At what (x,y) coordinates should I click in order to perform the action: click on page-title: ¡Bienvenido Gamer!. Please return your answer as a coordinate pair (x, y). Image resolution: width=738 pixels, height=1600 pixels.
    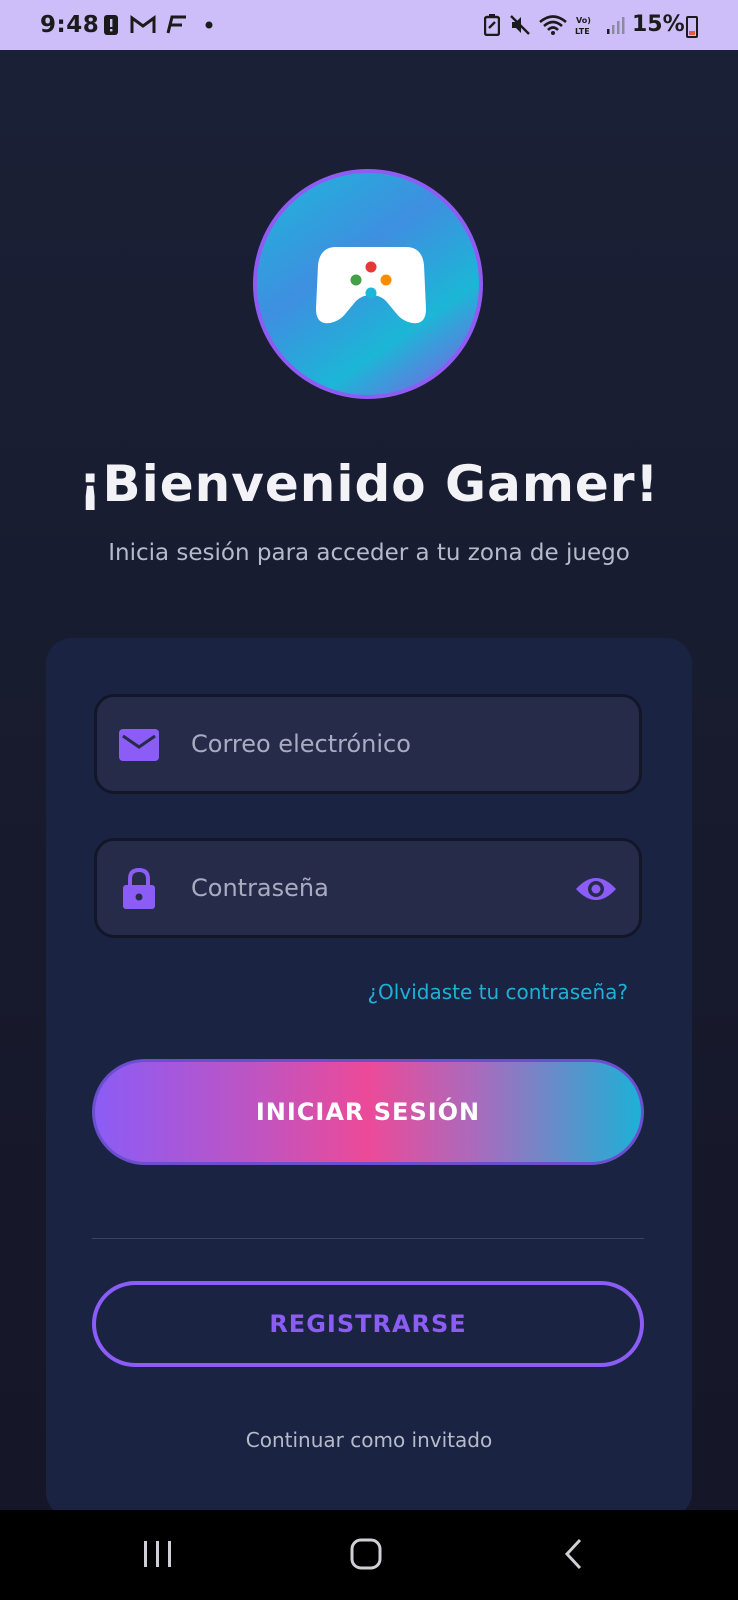
    Looking at the image, I should click on (369, 484).